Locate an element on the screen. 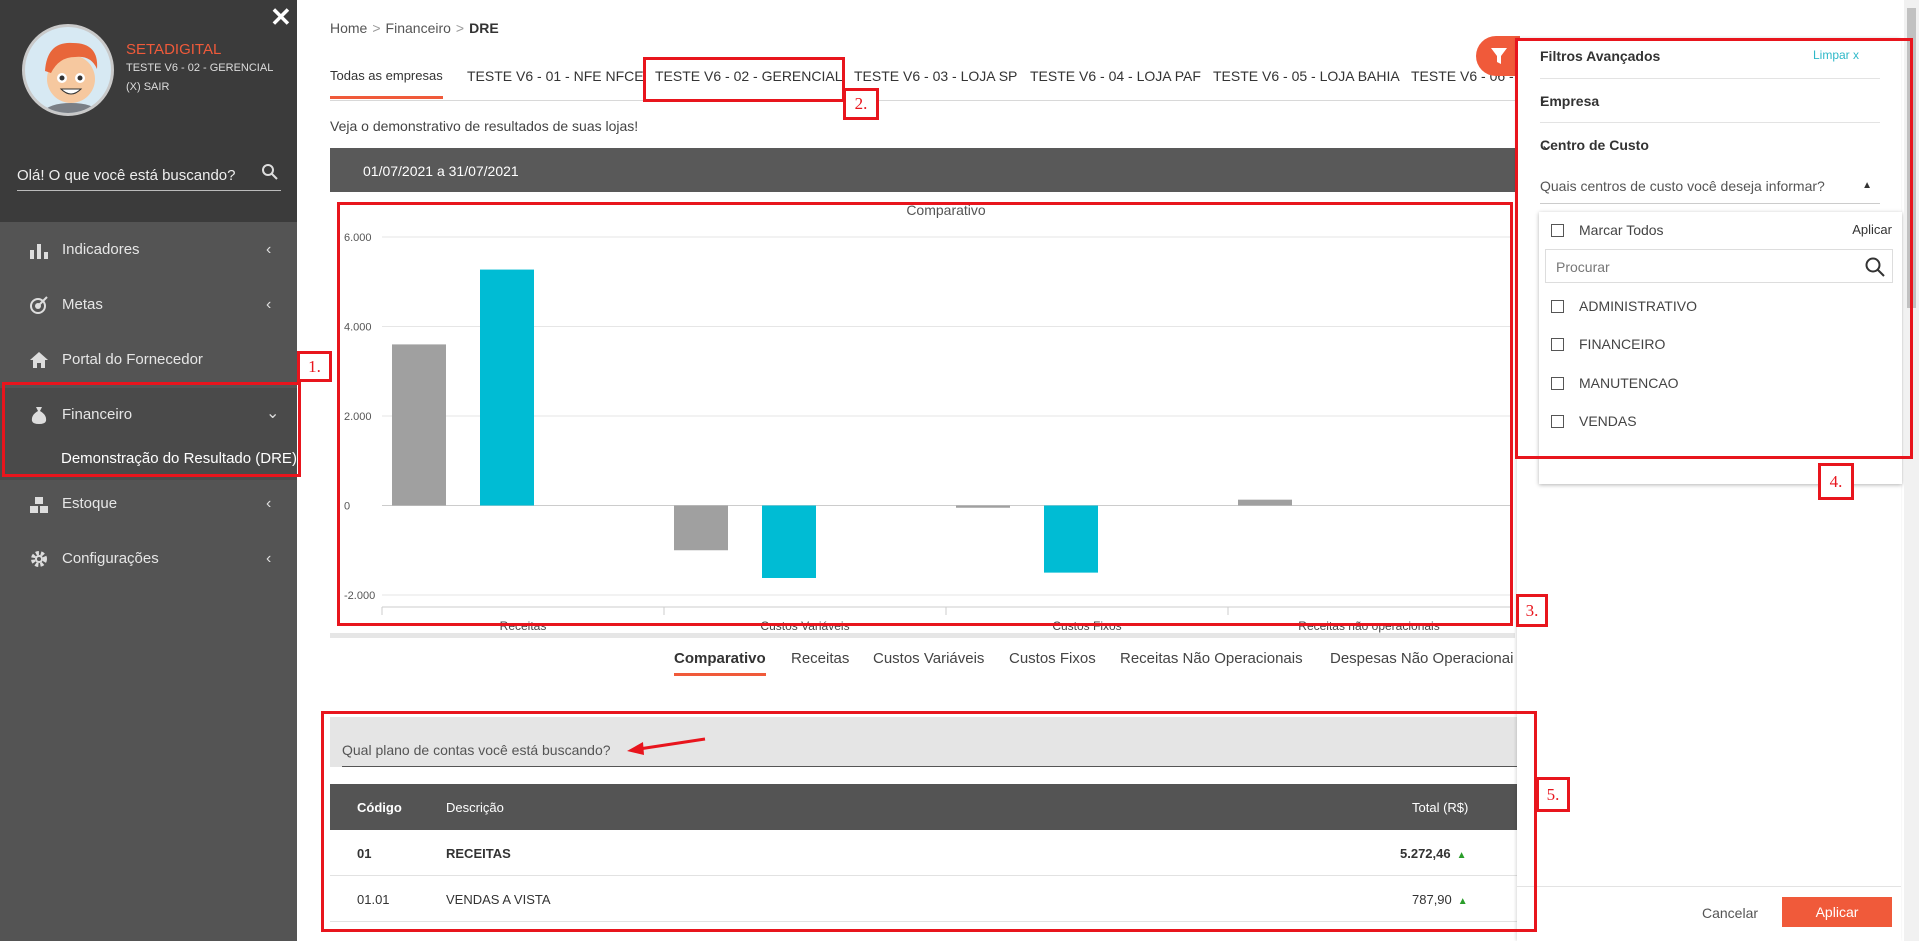 Image resolution: width=1919 pixels, height=941 pixels. breadcrumb-current: DRE is located at coordinates (484, 28).